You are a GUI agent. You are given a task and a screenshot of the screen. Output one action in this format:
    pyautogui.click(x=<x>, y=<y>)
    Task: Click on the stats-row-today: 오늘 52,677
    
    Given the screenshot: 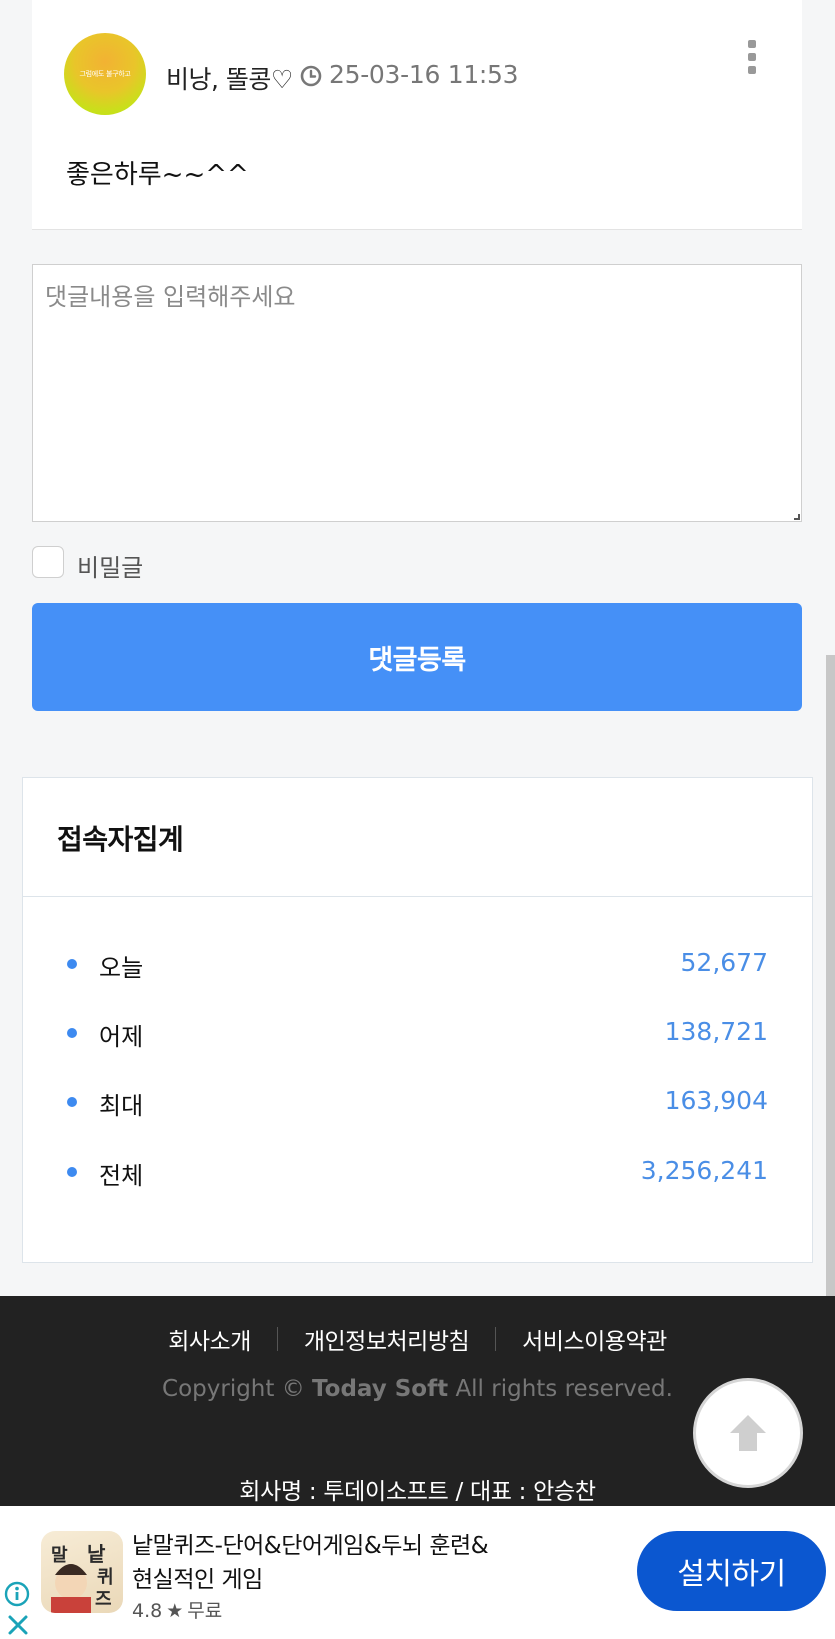 What is the action you would take?
    pyautogui.click(x=417, y=965)
    